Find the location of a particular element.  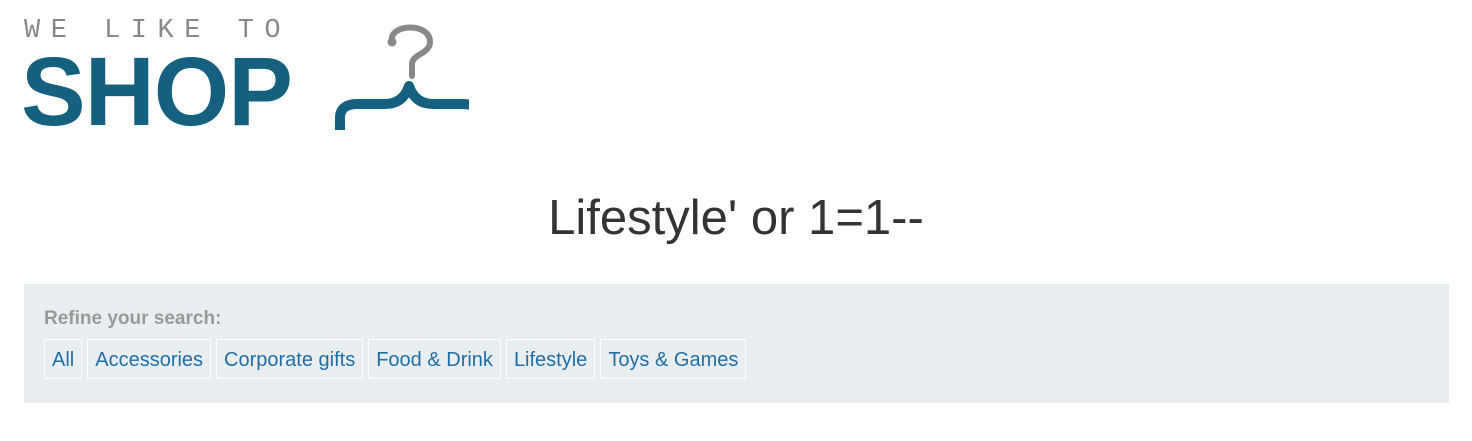

site-logo: WE LIKE TO SHOP is located at coordinates (245, 78).